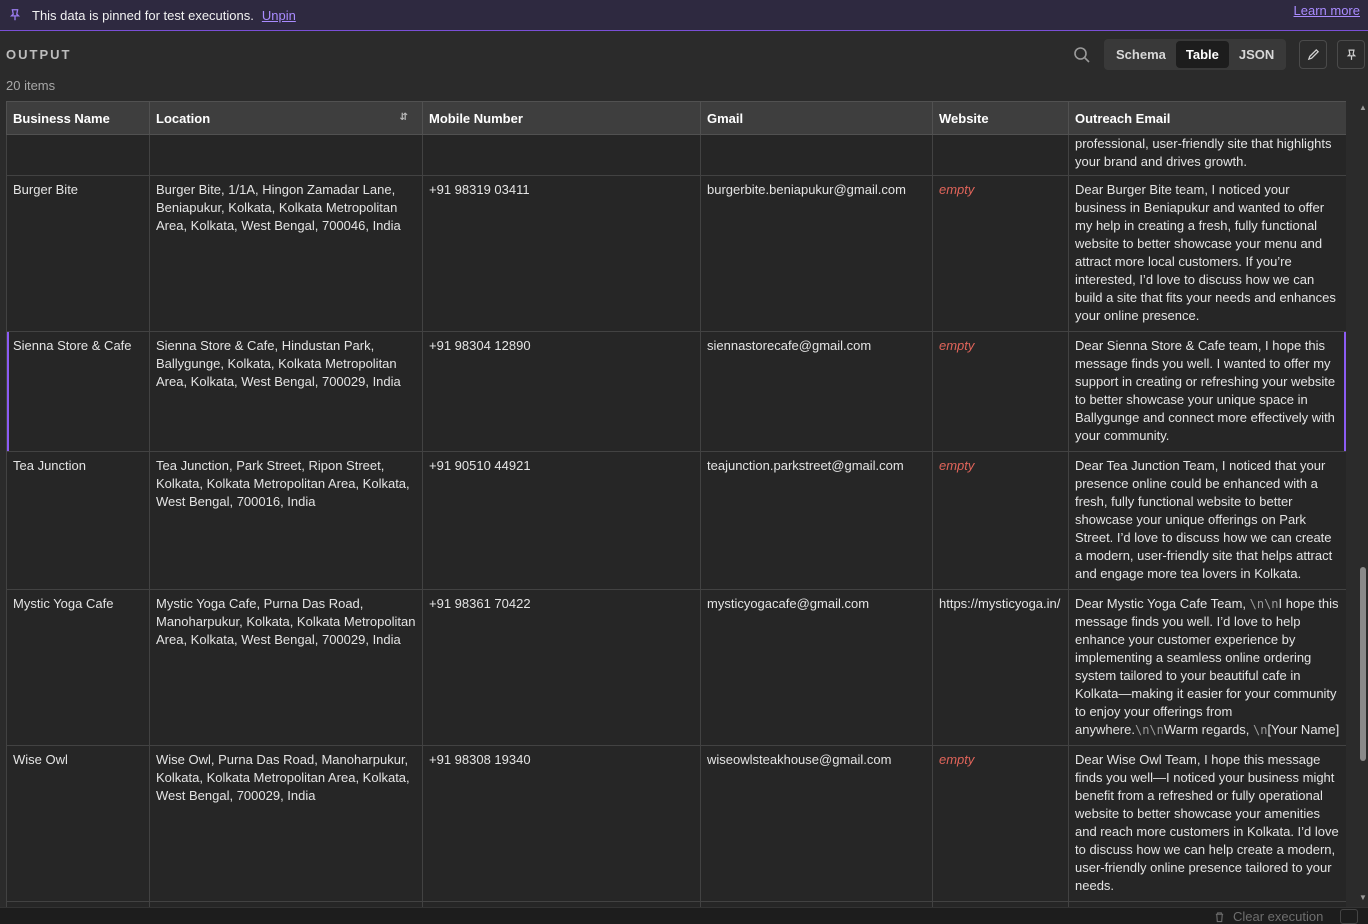 The height and width of the screenshot is (924, 1368). I want to click on tab-json: JSON, so click(1256, 54).